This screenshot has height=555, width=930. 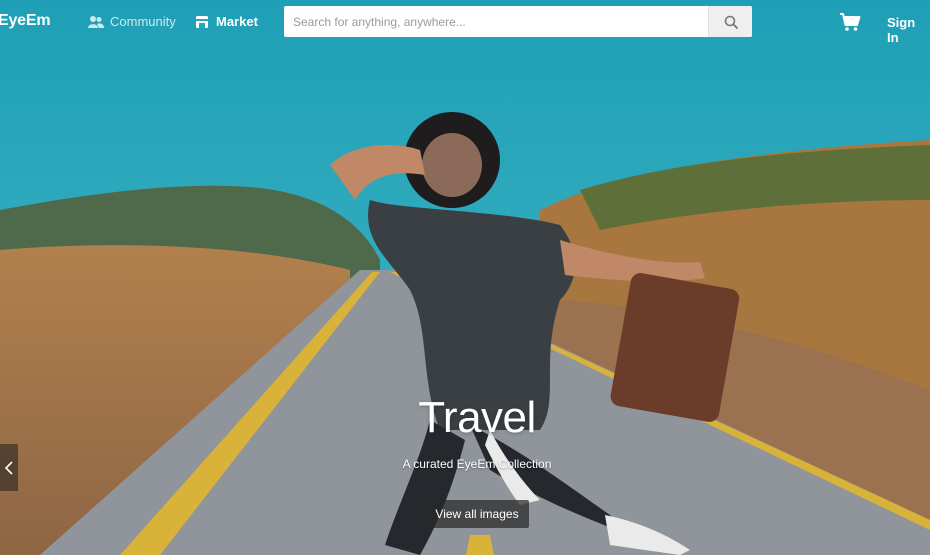 I want to click on search-icon, so click(x=731, y=22).